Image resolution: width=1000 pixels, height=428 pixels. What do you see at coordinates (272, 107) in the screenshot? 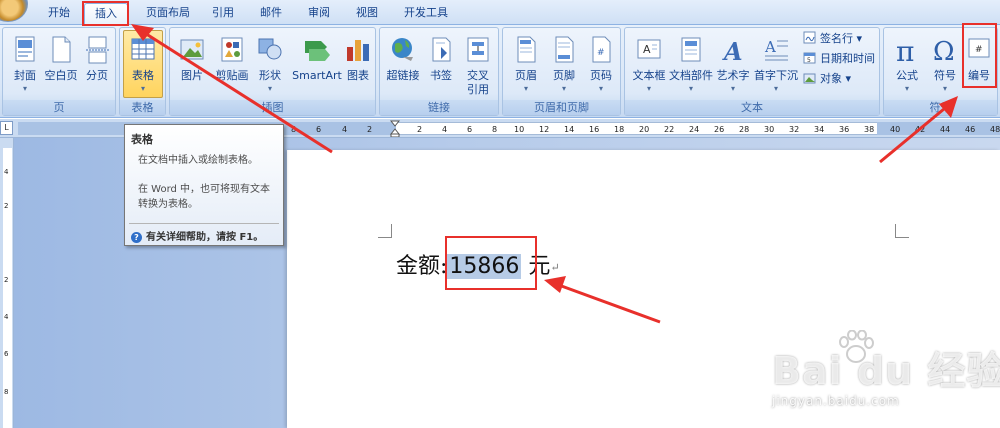
I see `group-illustrations-label: 插图` at bounding box center [272, 107].